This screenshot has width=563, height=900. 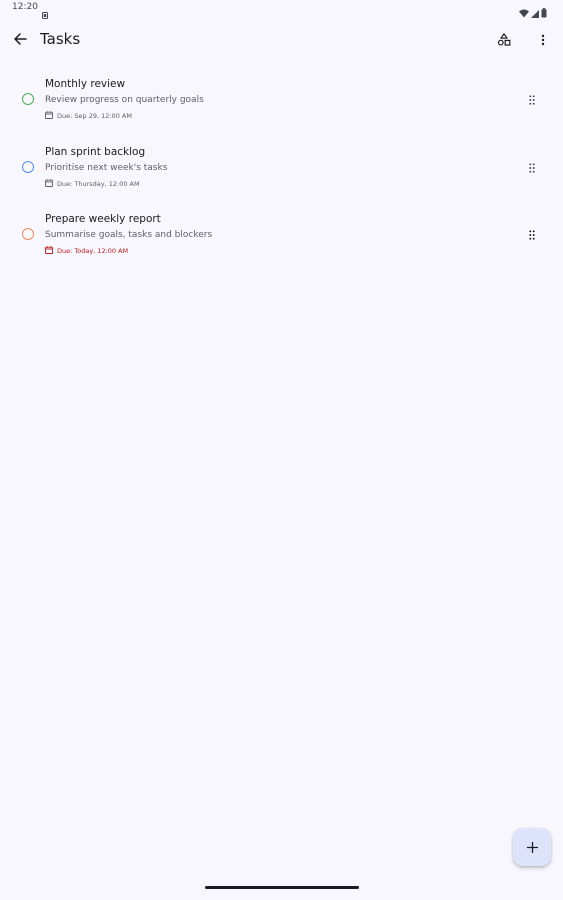 I want to click on task-due-date: Due: Sep 29, 12:00 AM, so click(x=88, y=116).